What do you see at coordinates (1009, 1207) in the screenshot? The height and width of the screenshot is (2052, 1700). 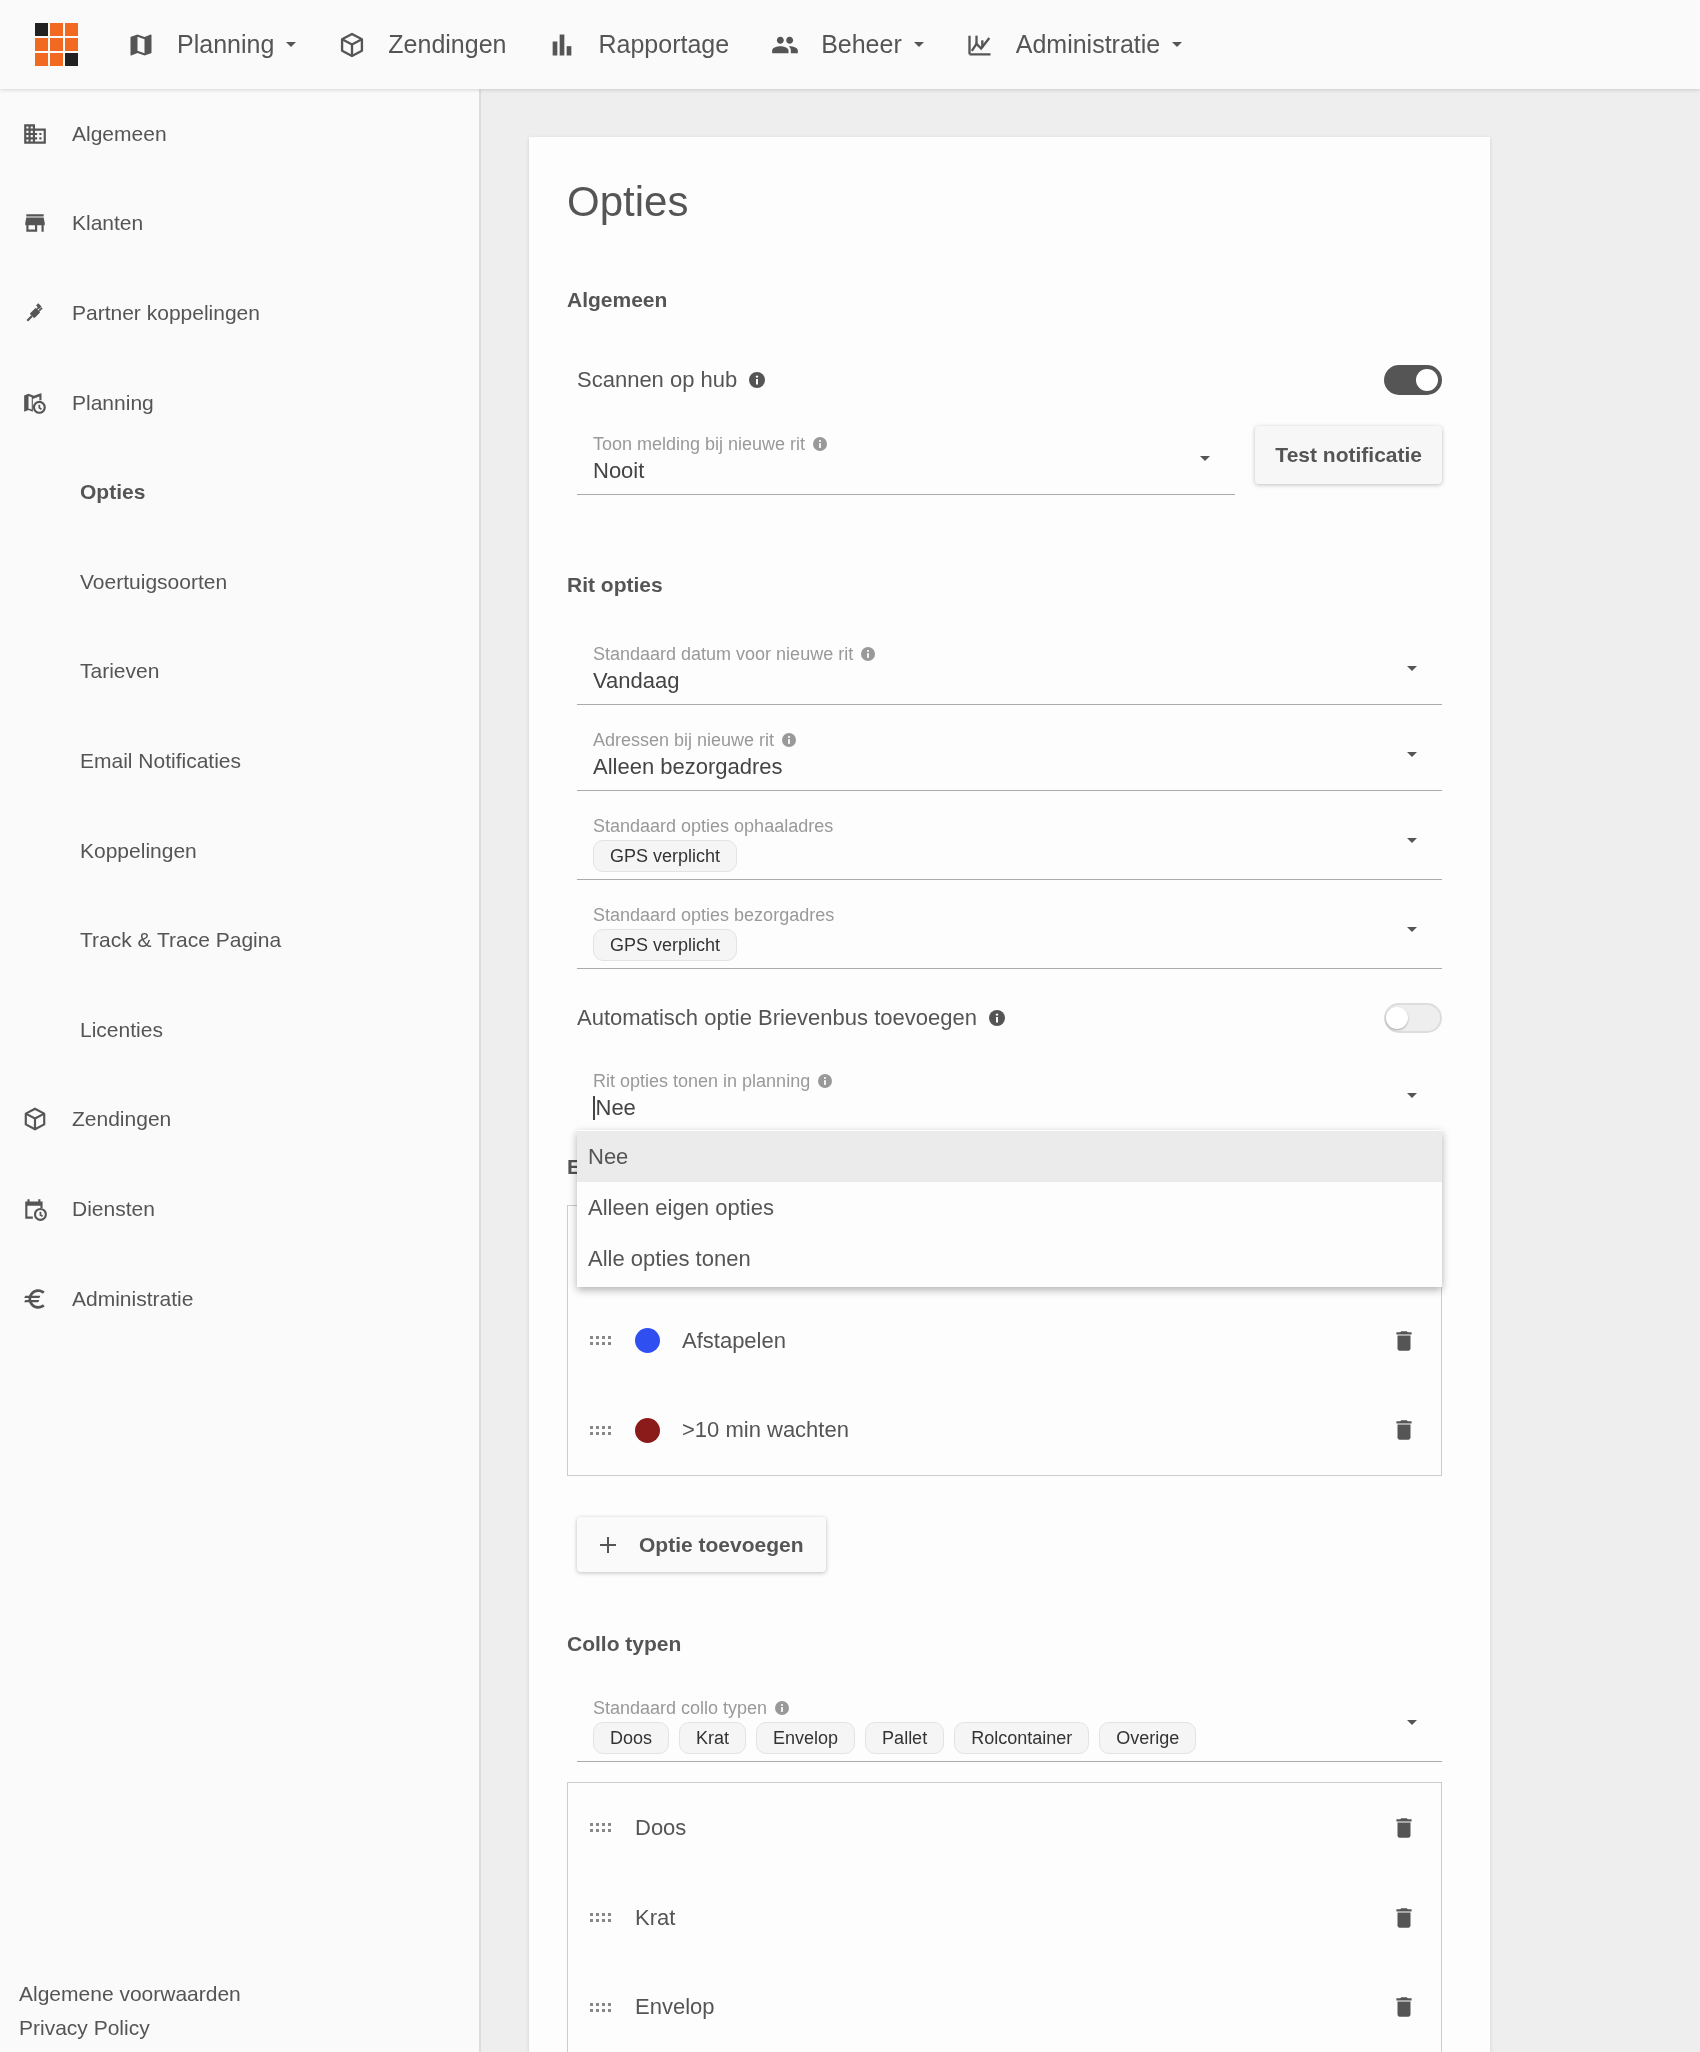 I see `menu-option: Alleen eigen opties` at bounding box center [1009, 1207].